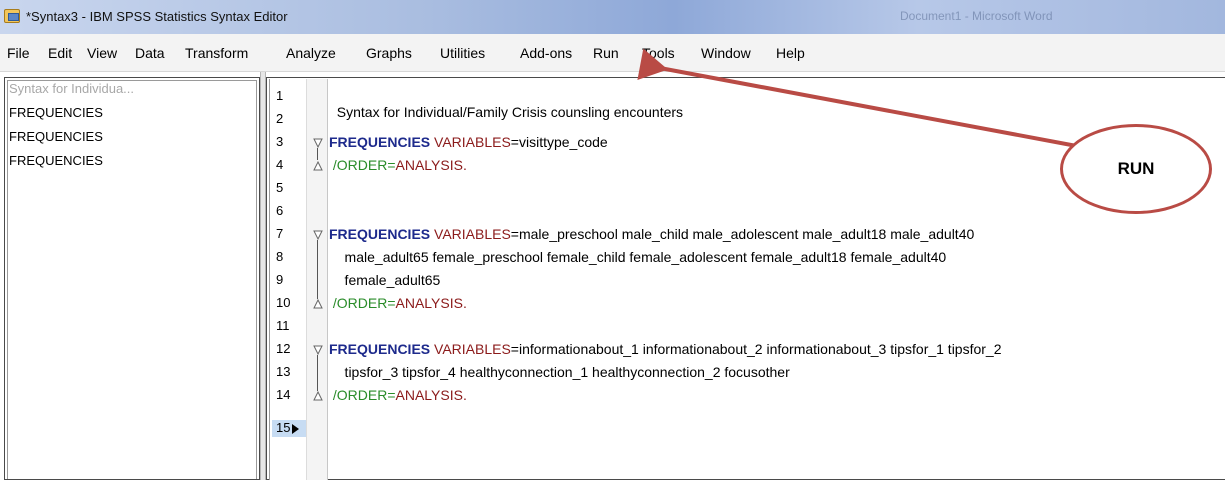  Describe the element at coordinates (868, 100) in the screenshot. I see `run-annotation-arrow` at that location.